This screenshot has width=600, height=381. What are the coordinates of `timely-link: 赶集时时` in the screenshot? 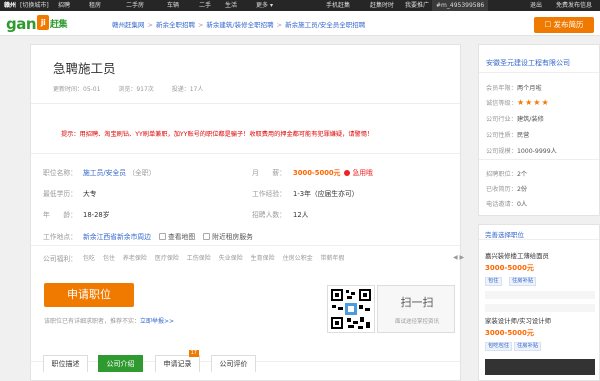 It's located at (382, 5).